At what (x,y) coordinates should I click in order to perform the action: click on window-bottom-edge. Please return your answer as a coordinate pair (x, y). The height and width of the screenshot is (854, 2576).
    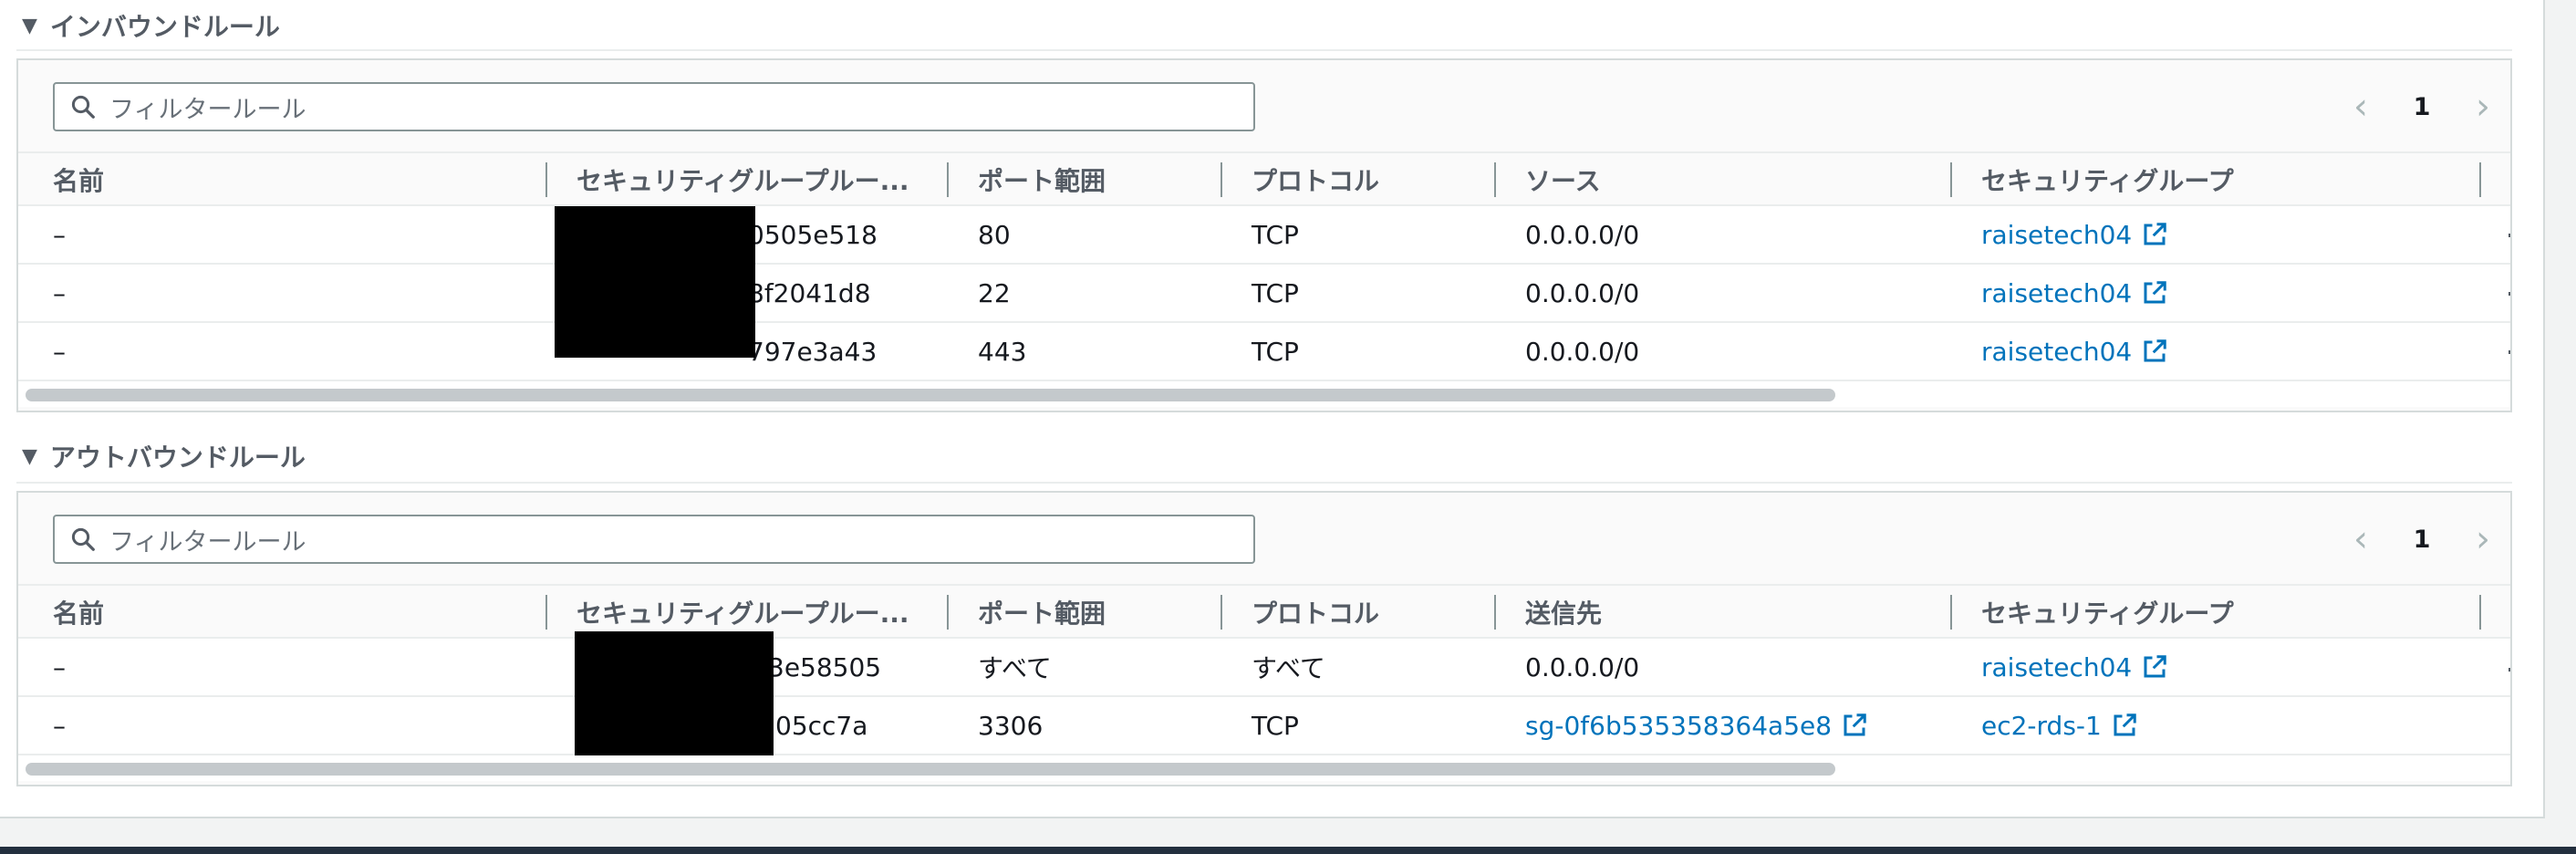
    Looking at the image, I should click on (1288, 851).